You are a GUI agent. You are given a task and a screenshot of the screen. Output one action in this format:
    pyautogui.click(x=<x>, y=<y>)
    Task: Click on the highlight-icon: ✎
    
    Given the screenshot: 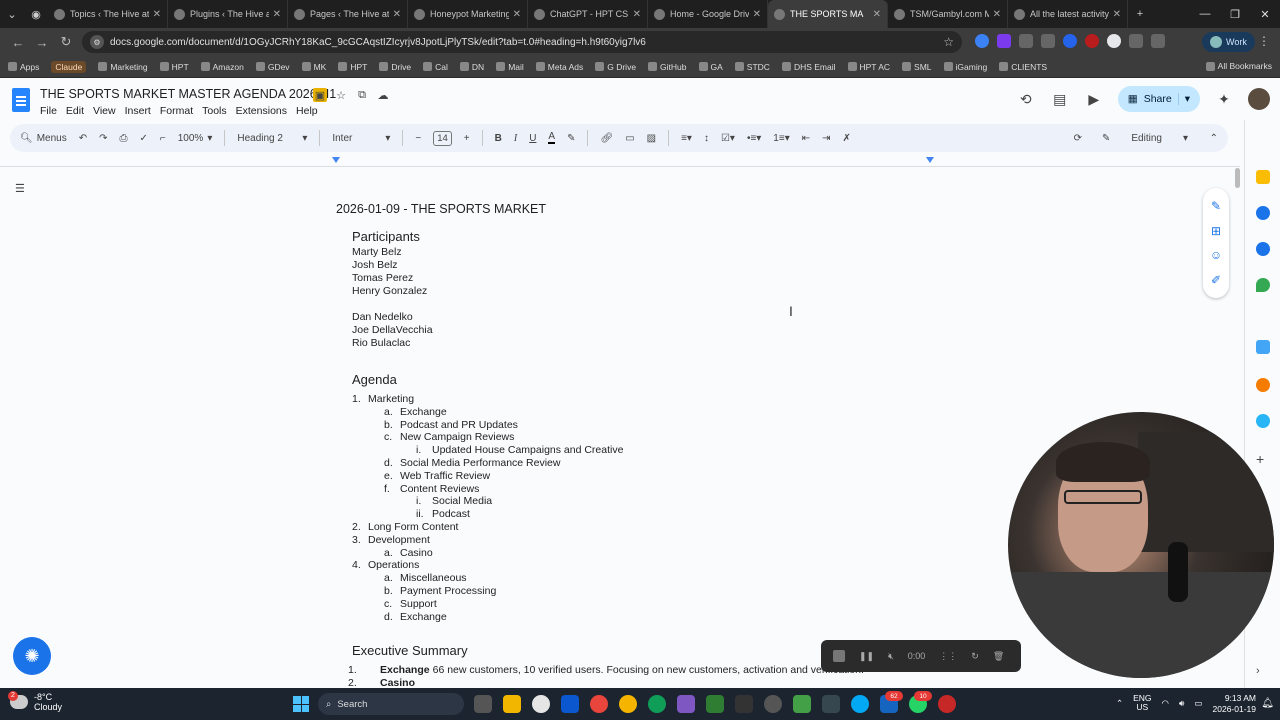 What is the action you would take?
    pyautogui.click(x=571, y=138)
    